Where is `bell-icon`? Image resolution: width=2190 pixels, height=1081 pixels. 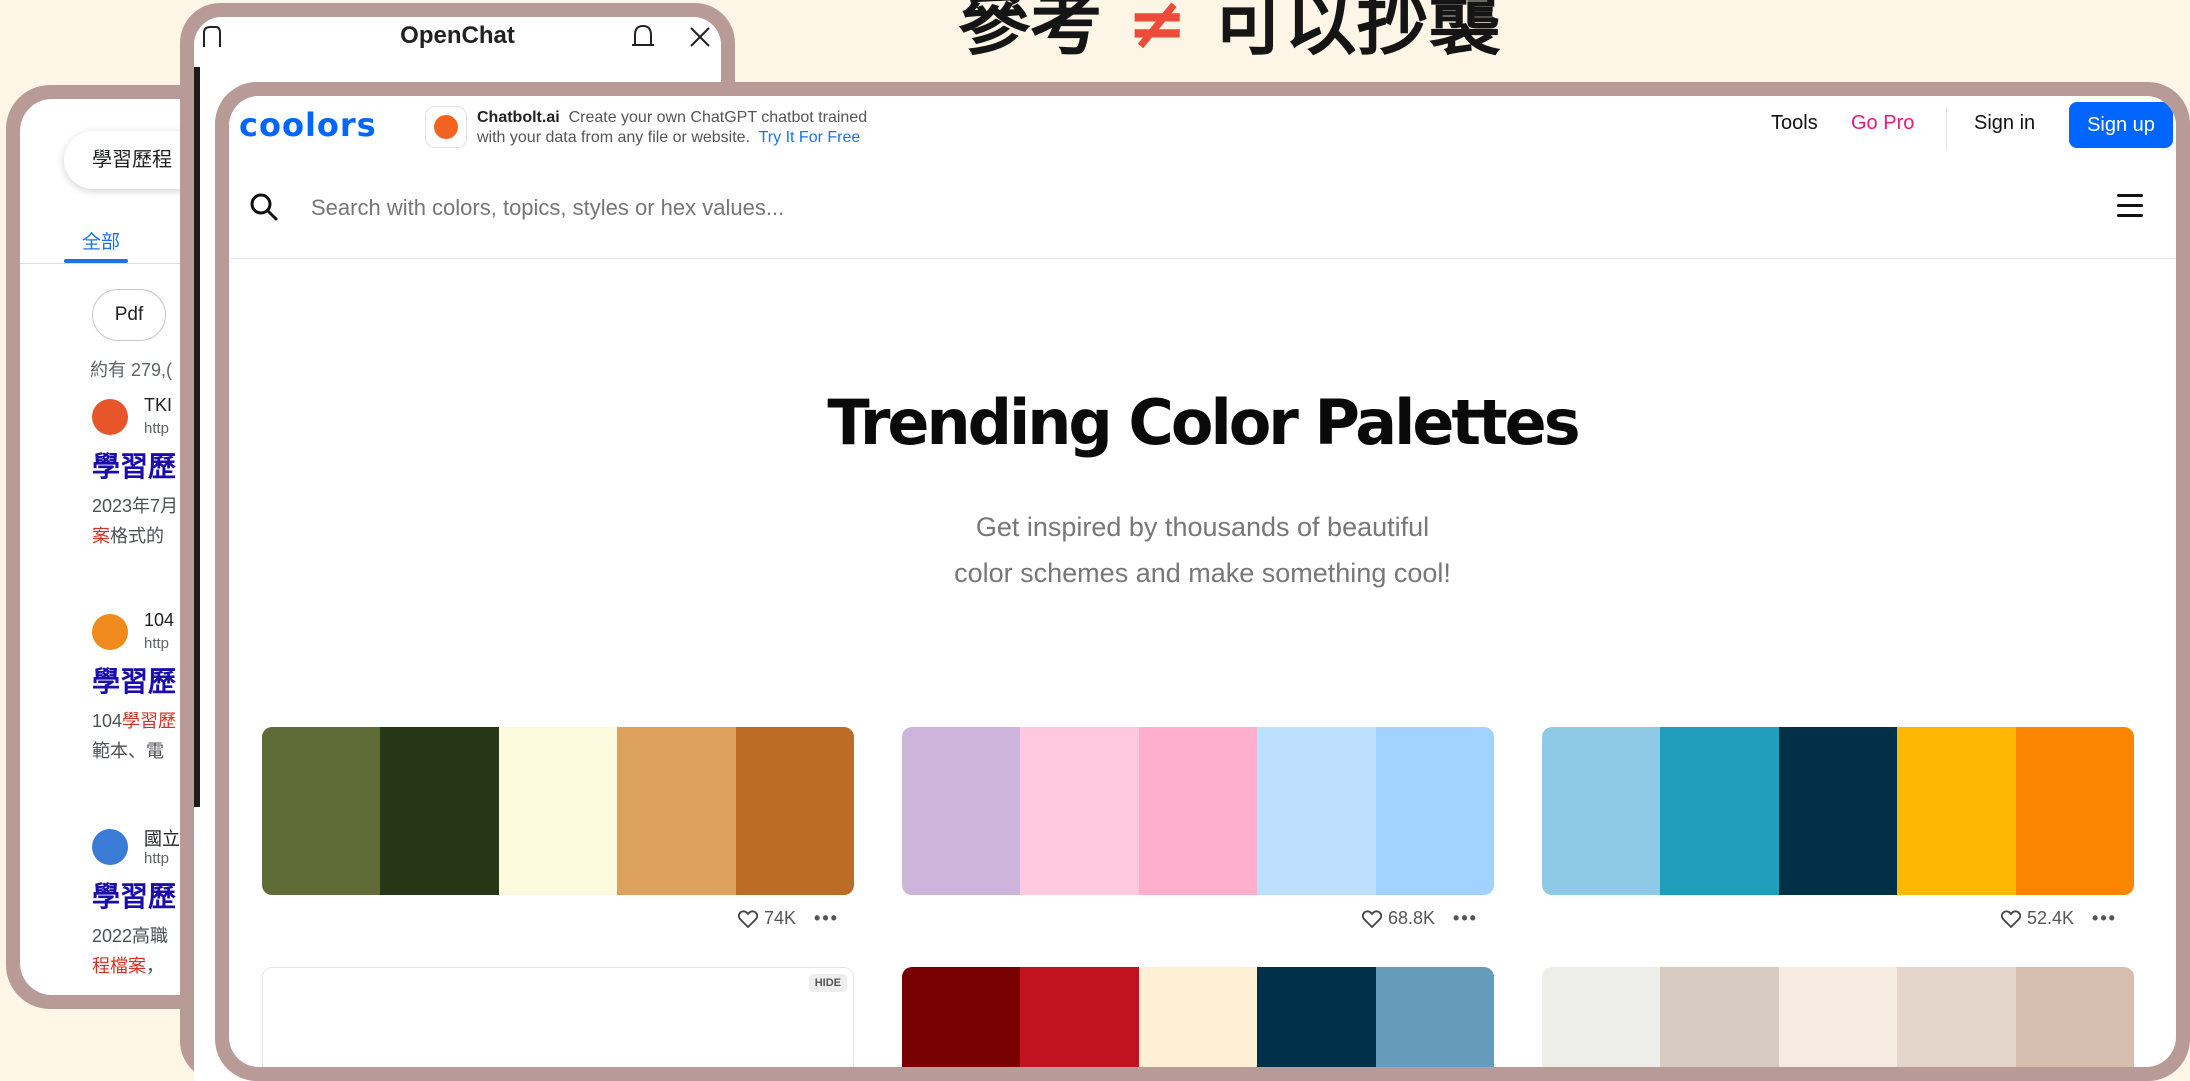
bell-icon is located at coordinates (643, 36).